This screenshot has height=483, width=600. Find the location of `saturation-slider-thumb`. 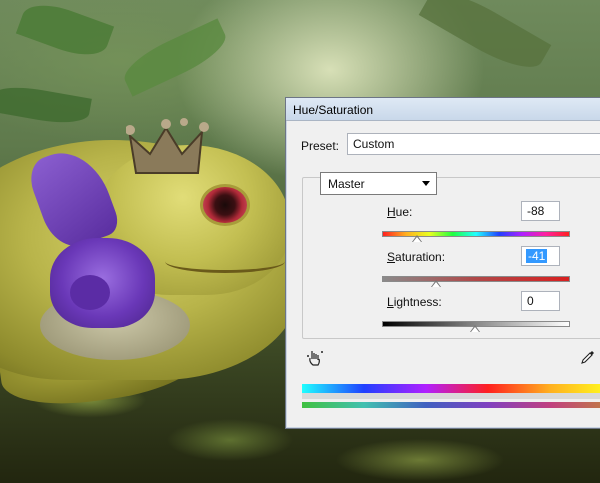

saturation-slider-thumb is located at coordinates (436, 283).